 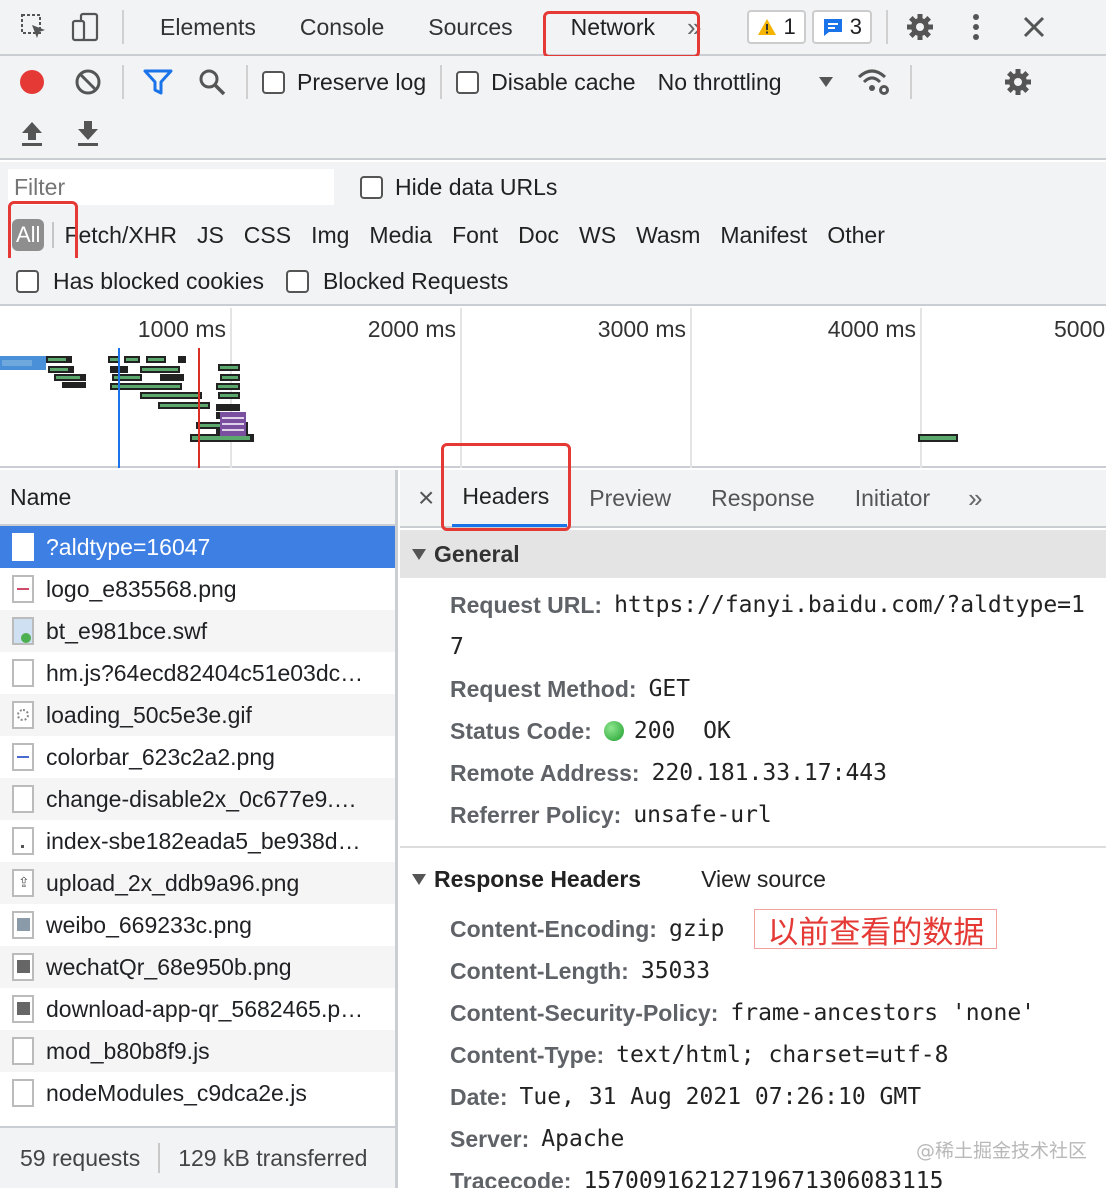 What do you see at coordinates (538, 235) in the screenshot?
I see `type-filter-doc: Doc` at bounding box center [538, 235].